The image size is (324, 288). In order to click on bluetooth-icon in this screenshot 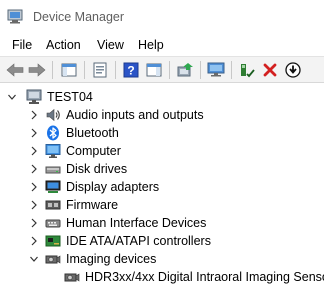, I will do `click(53, 133)`.